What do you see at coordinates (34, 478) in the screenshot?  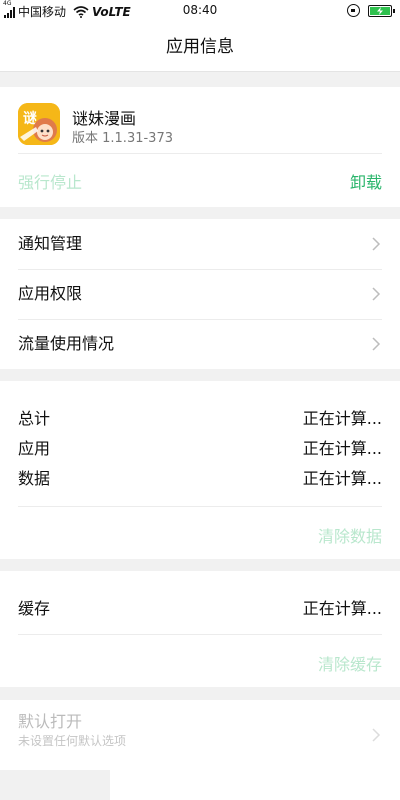 I see `storage-data-label: 数据` at bounding box center [34, 478].